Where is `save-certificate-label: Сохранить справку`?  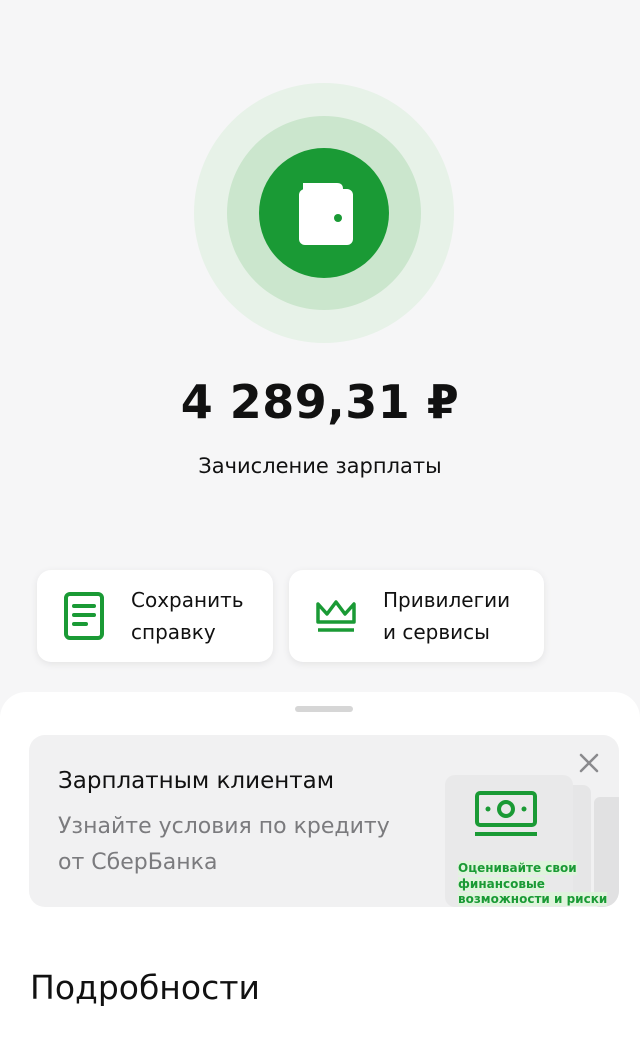
save-certificate-label: Сохранить справку is located at coordinates (187, 616).